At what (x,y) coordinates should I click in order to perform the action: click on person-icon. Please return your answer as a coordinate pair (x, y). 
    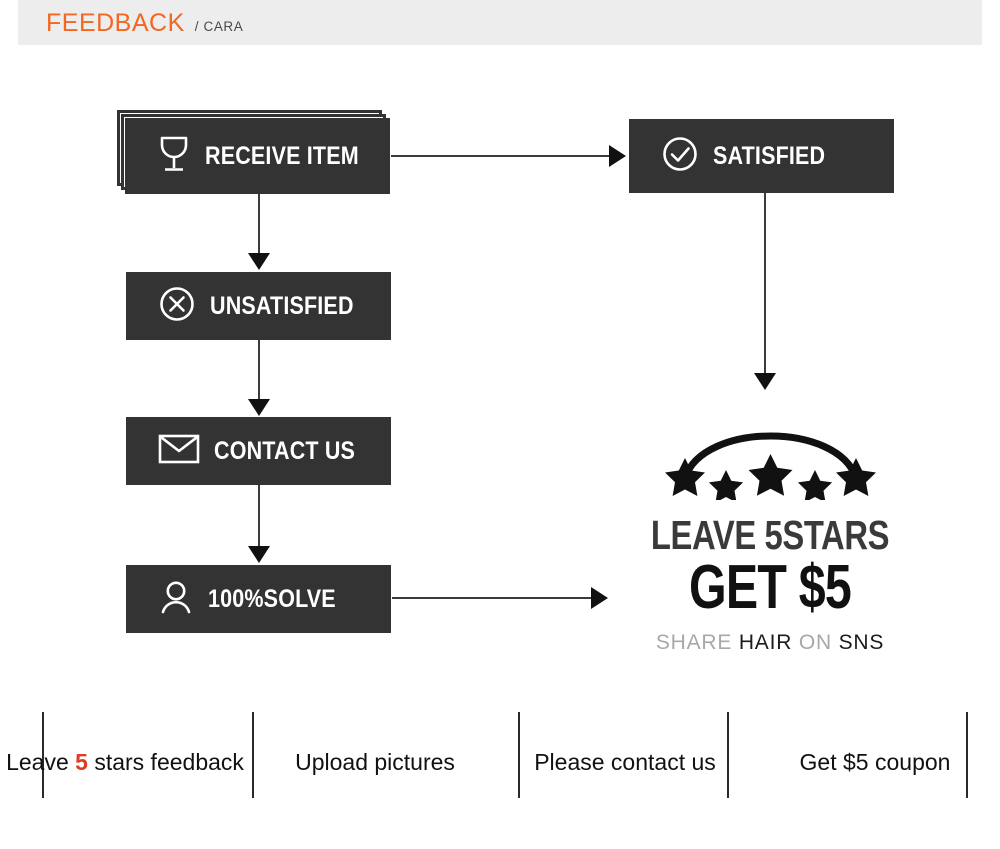
    Looking at the image, I should click on (176, 599).